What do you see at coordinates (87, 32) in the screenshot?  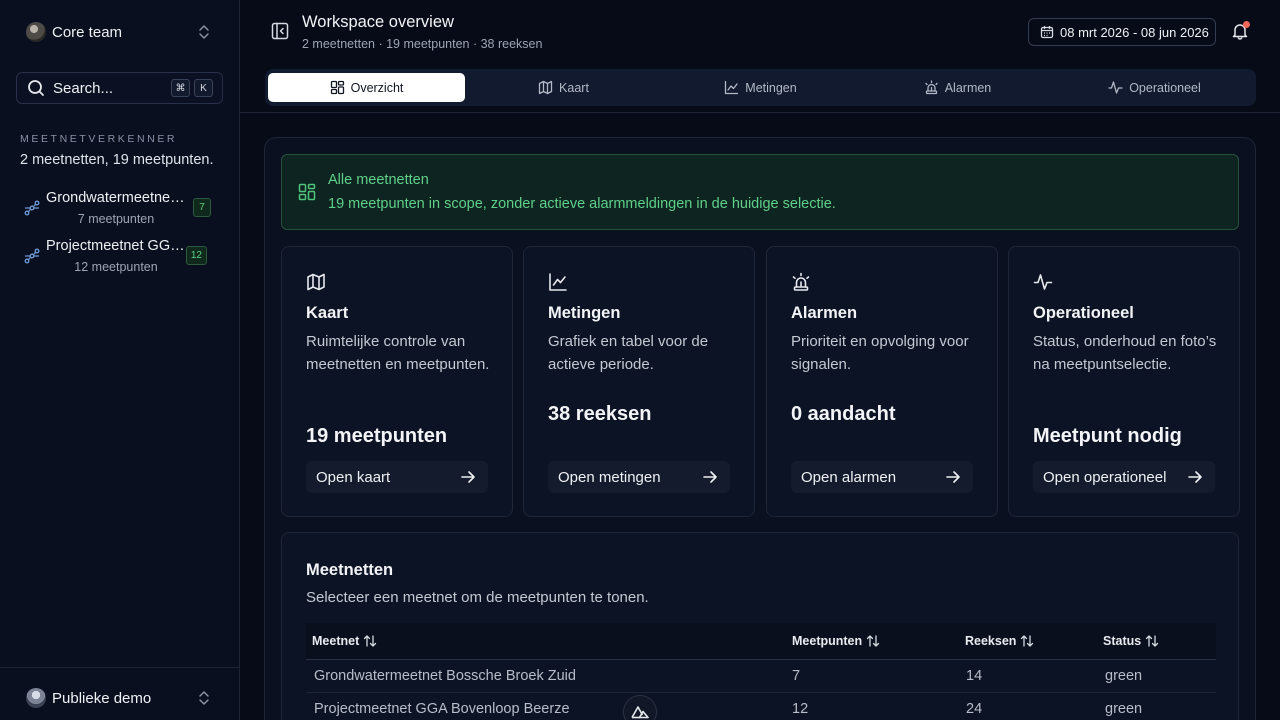 I see `team-name: Core team` at bounding box center [87, 32].